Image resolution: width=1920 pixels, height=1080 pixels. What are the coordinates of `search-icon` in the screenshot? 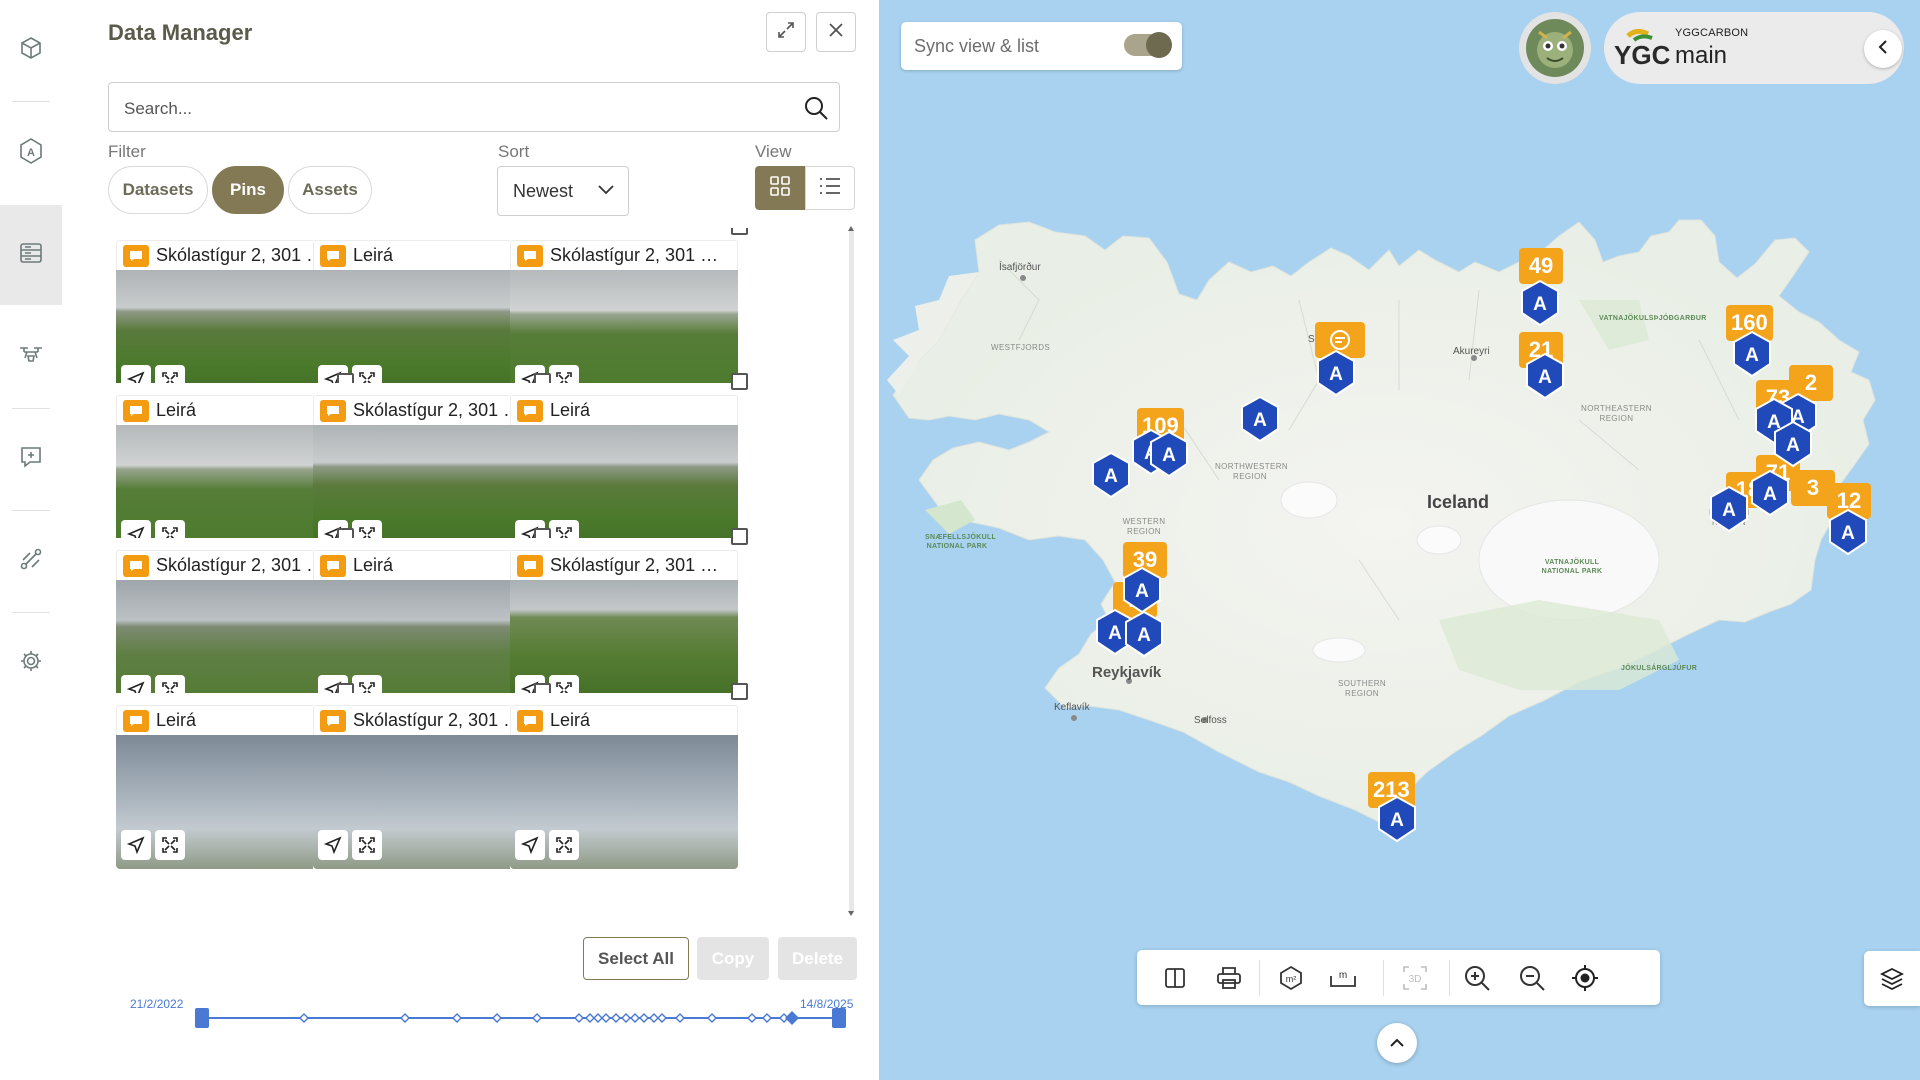 It's located at (816, 110).